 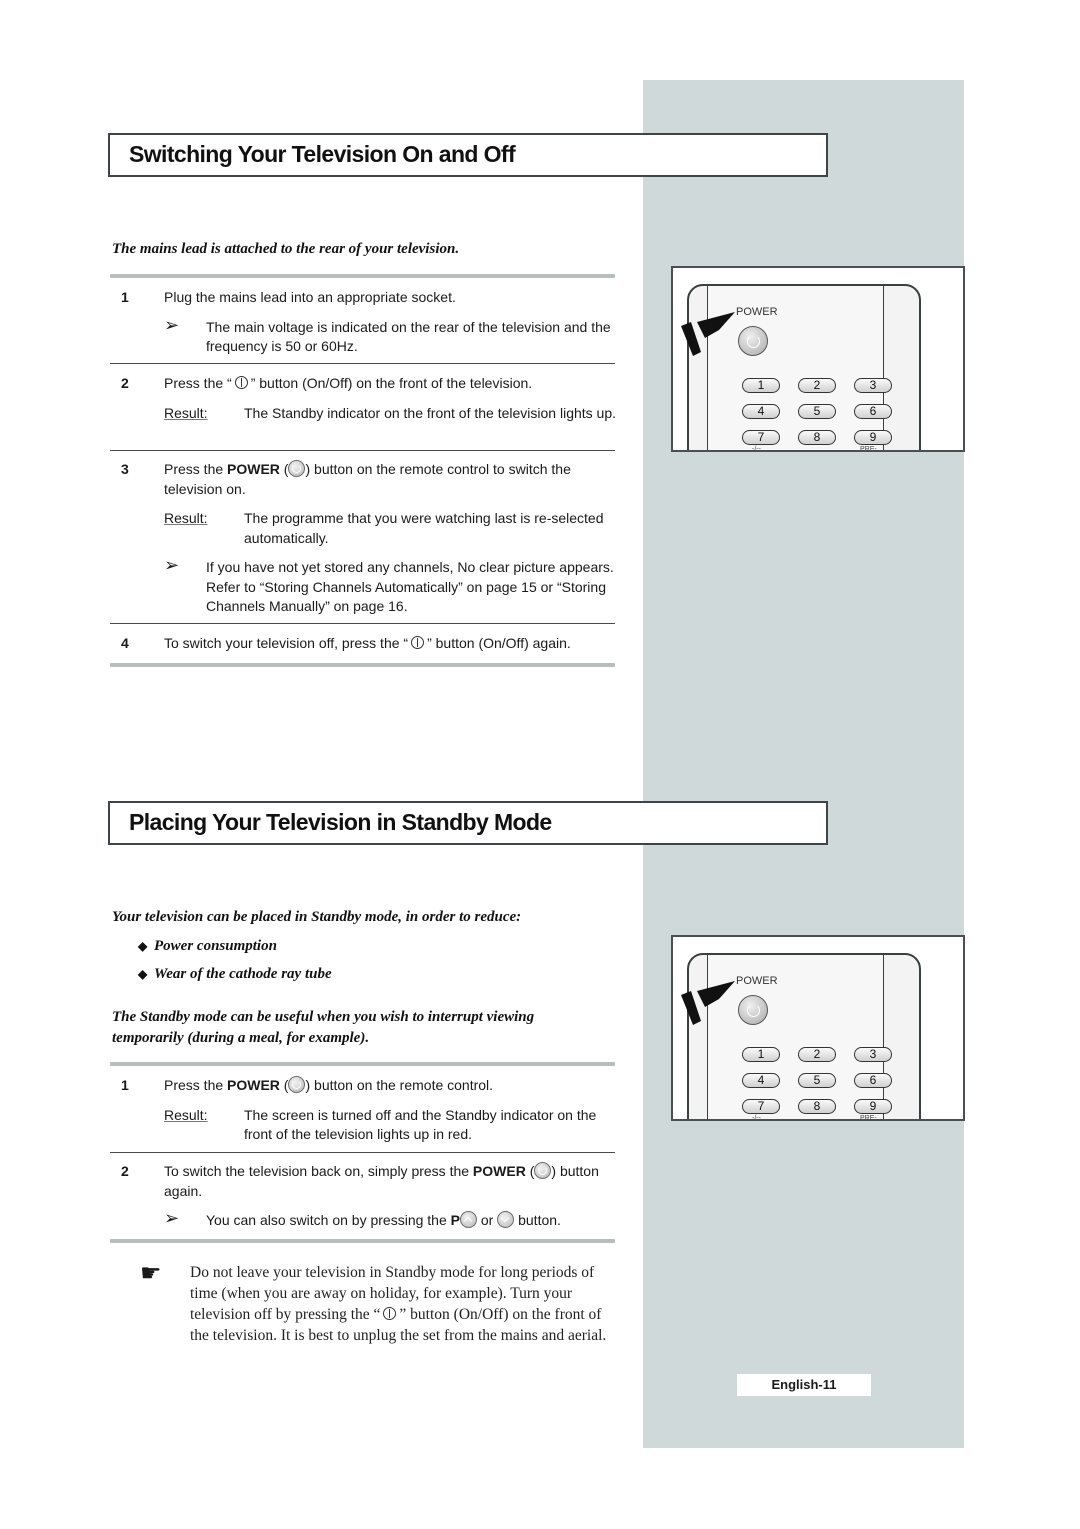 I want to click on page-number: English-11, so click(x=804, y=1385).